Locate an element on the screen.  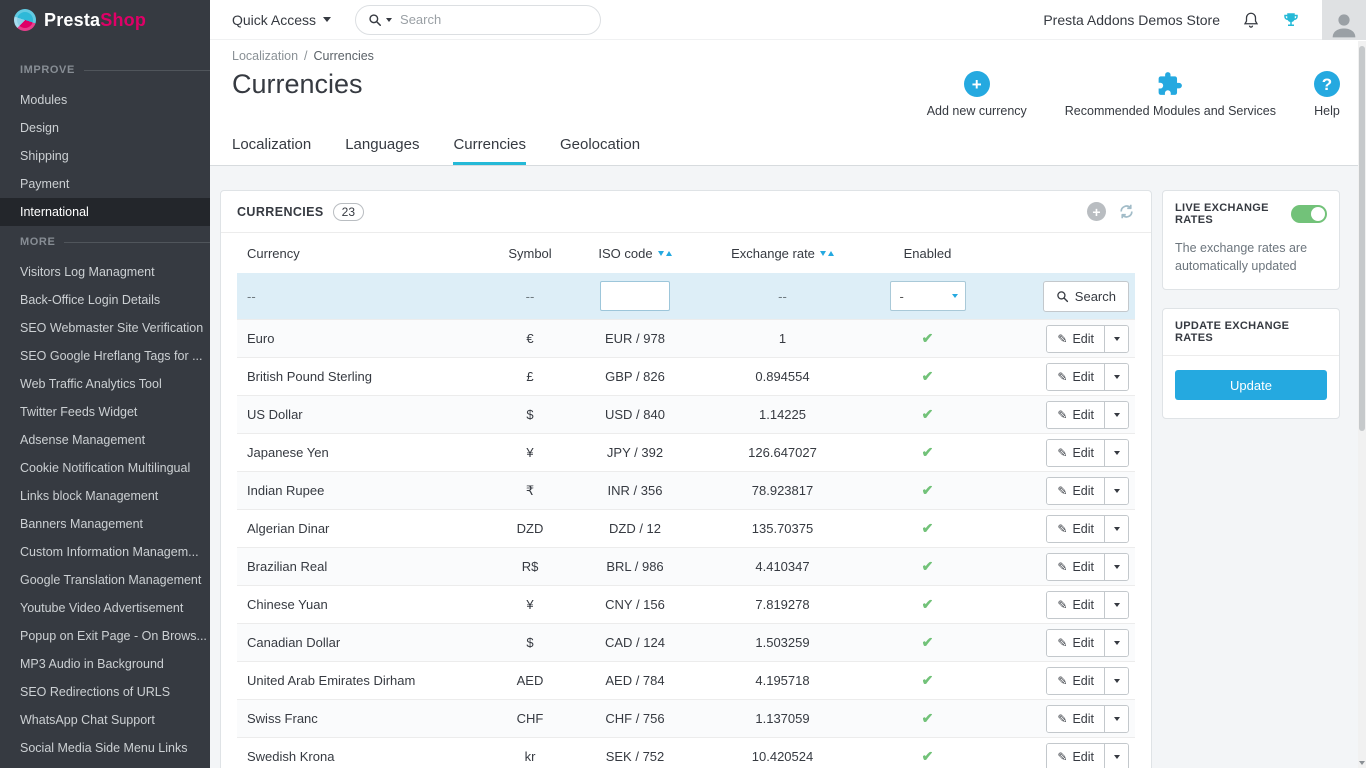
edit-button-group: ✎ Edit is located at coordinates (1087, 452).